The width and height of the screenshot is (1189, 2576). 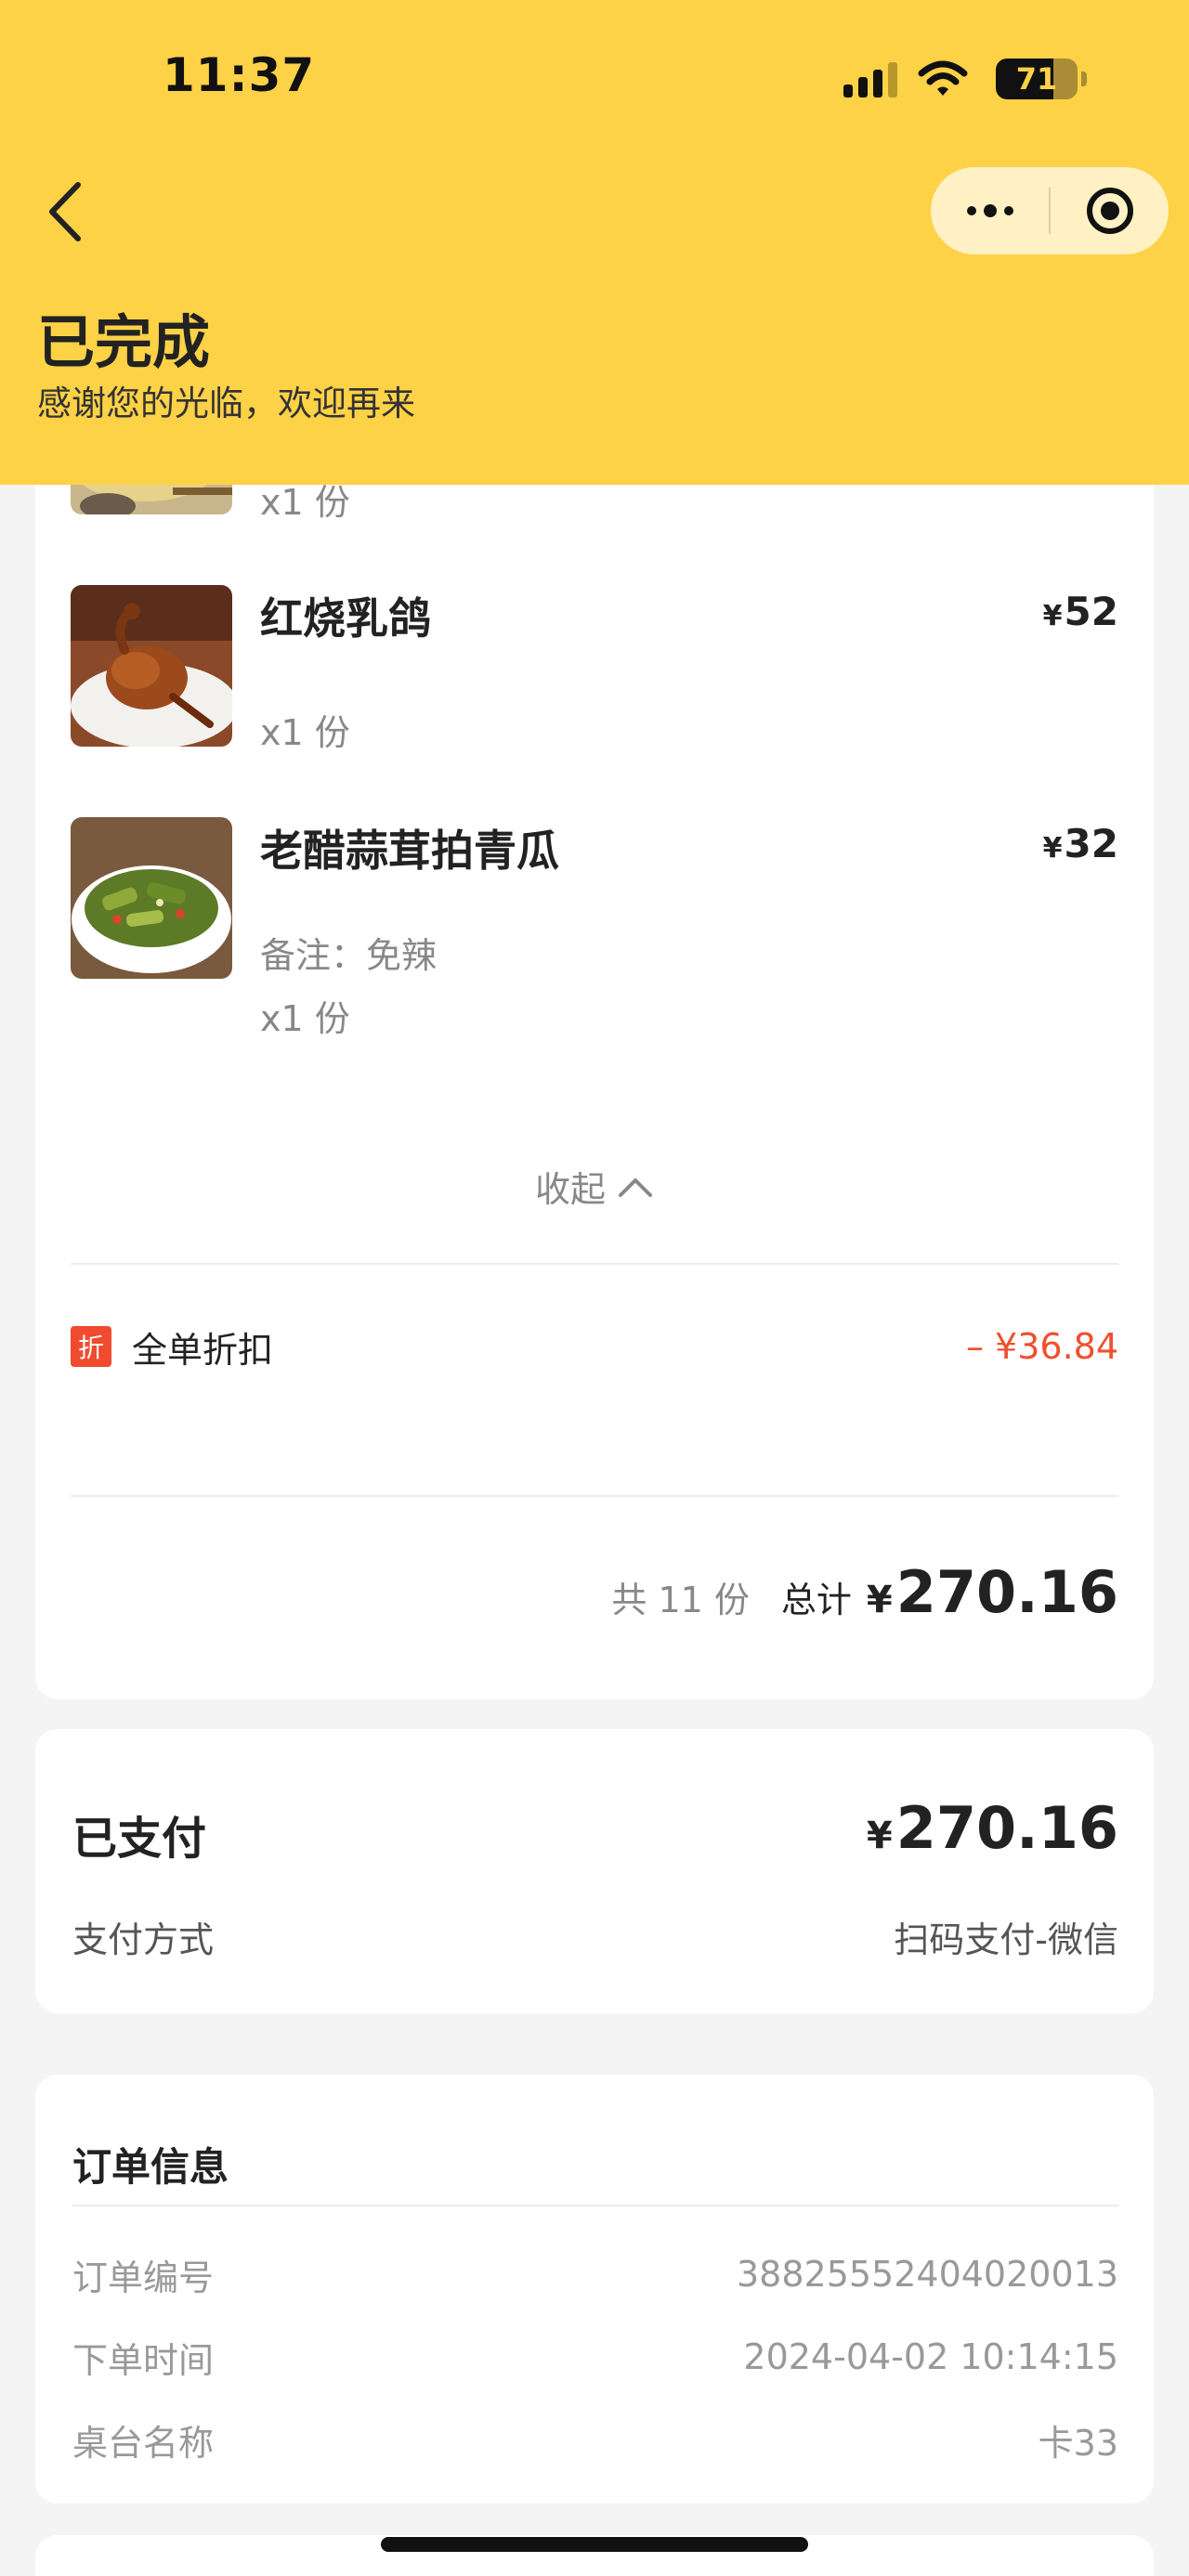 I want to click on page-subtitle: 感谢您的光临，欢迎再来, so click(x=226, y=403).